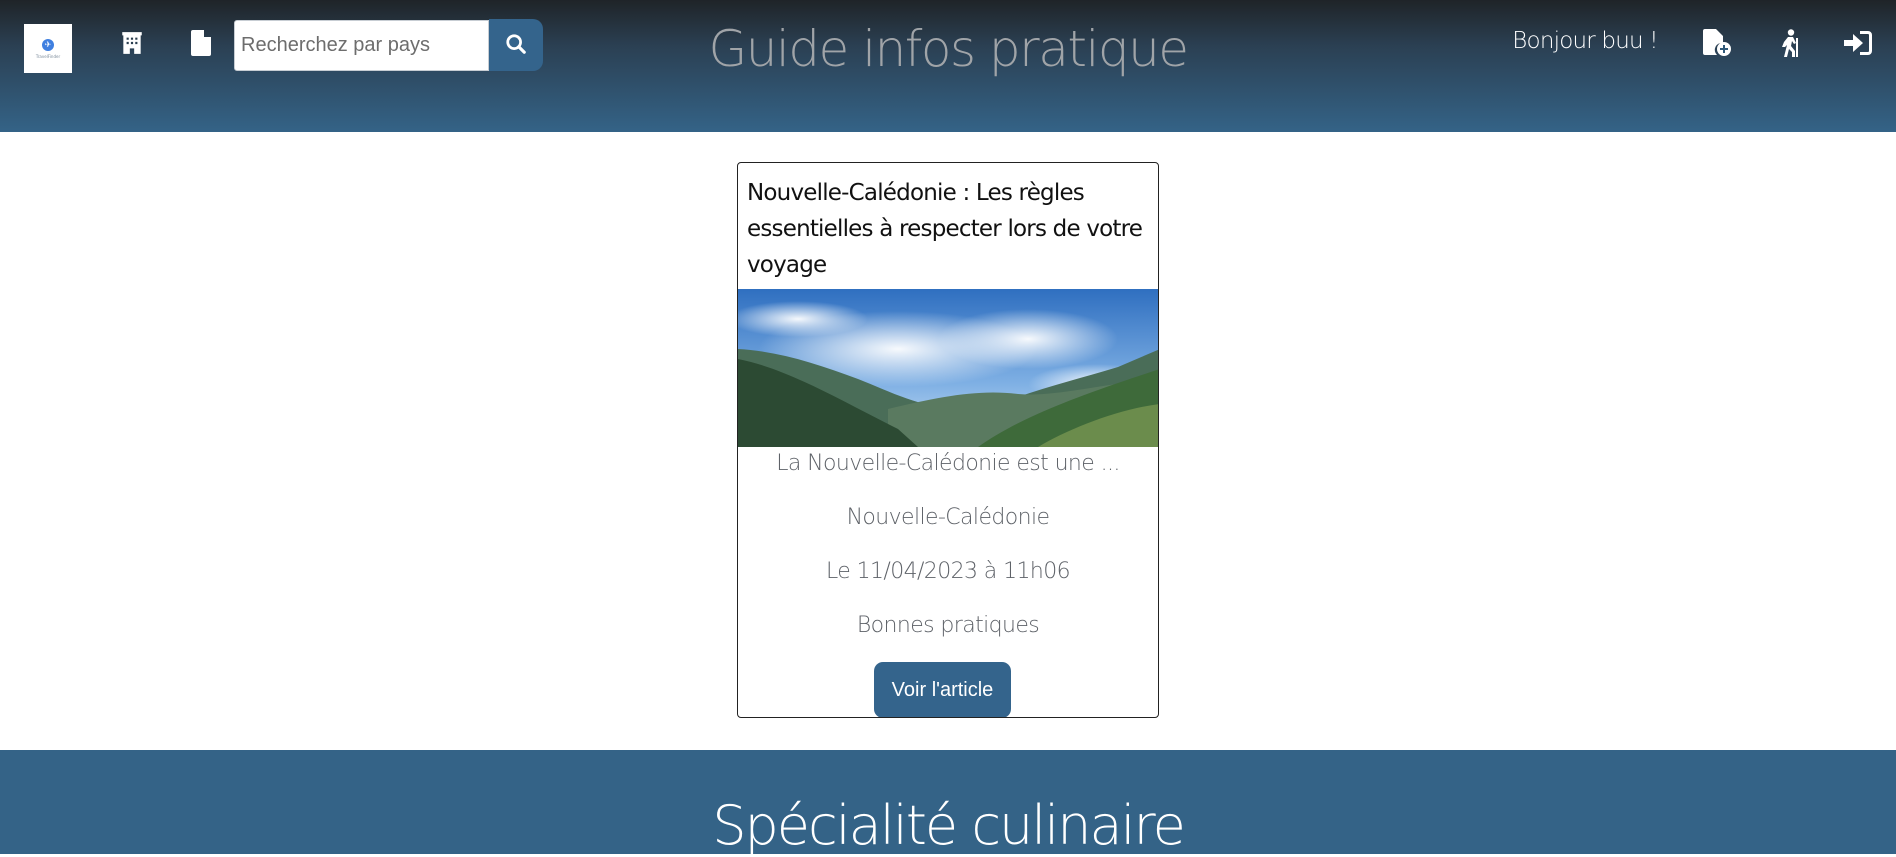  I want to click on site-logo: ✈ TravelFinder, so click(48, 48).